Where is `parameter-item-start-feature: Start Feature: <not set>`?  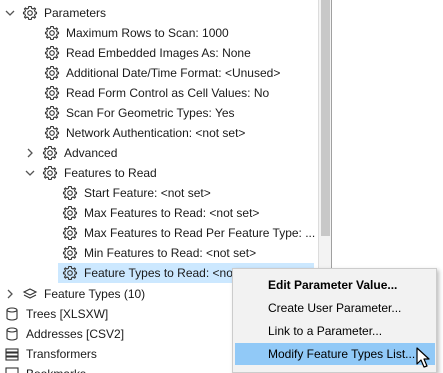
parameter-item-start-feature: Start Feature: <not set> is located at coordinates (136, 193).